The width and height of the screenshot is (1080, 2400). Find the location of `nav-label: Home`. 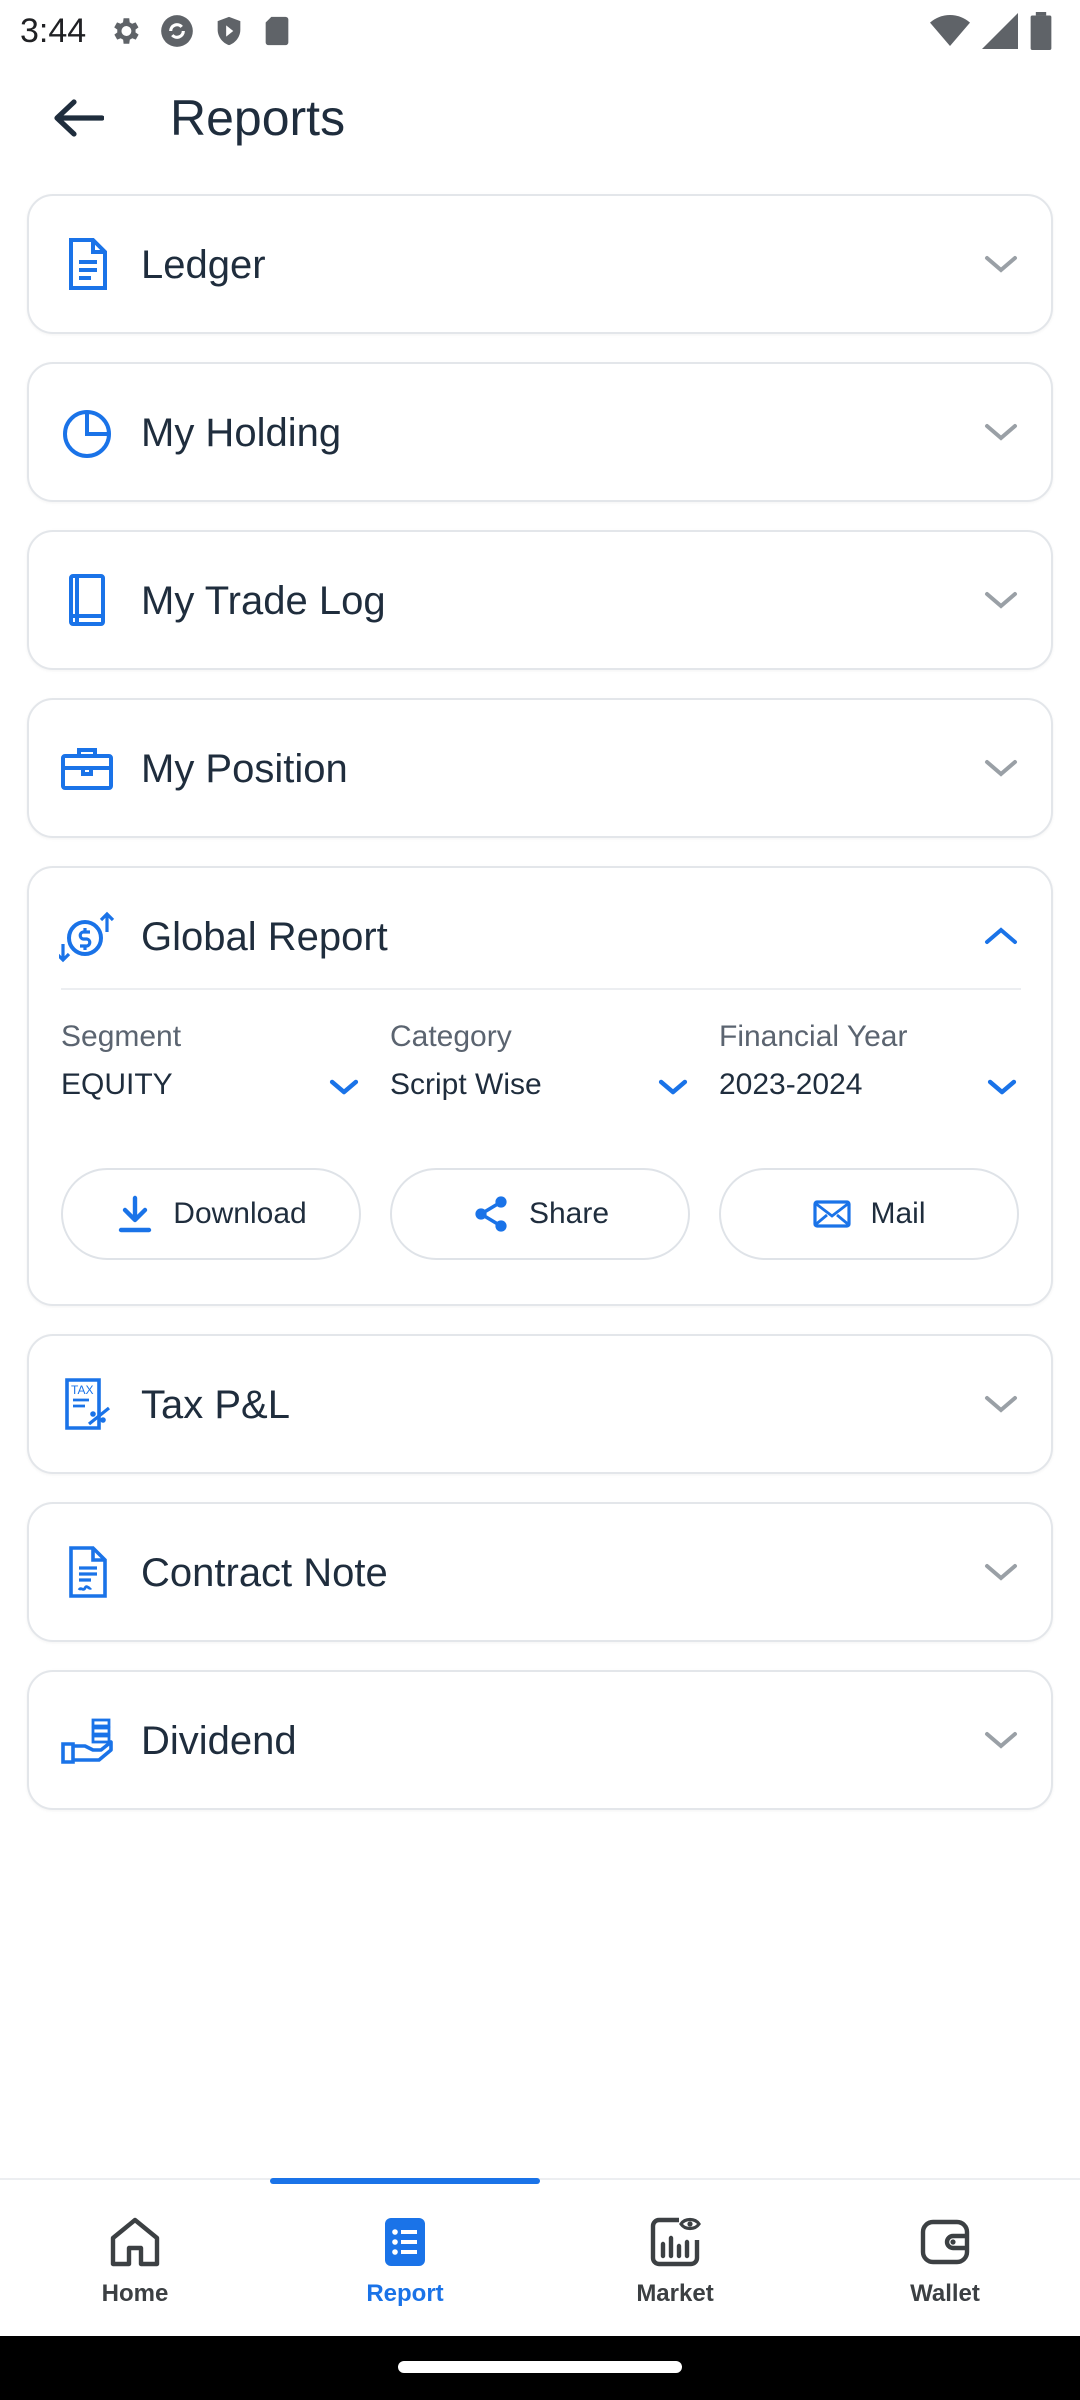

nav-label: Home is located at coordinates (135, 2293).